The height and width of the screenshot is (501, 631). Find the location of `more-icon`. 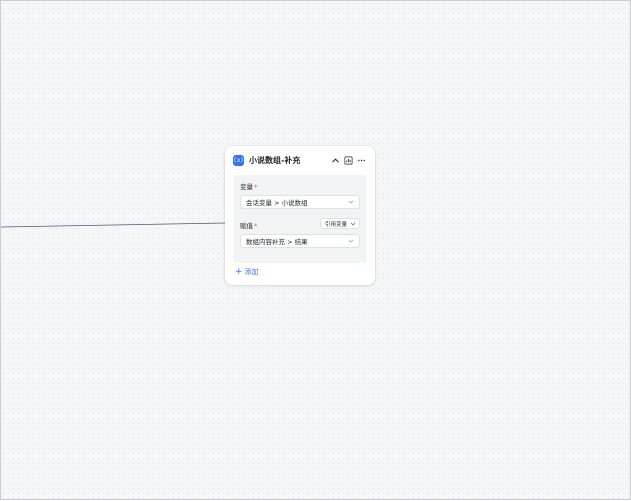

more-icon is located at coordinates (361, 160).